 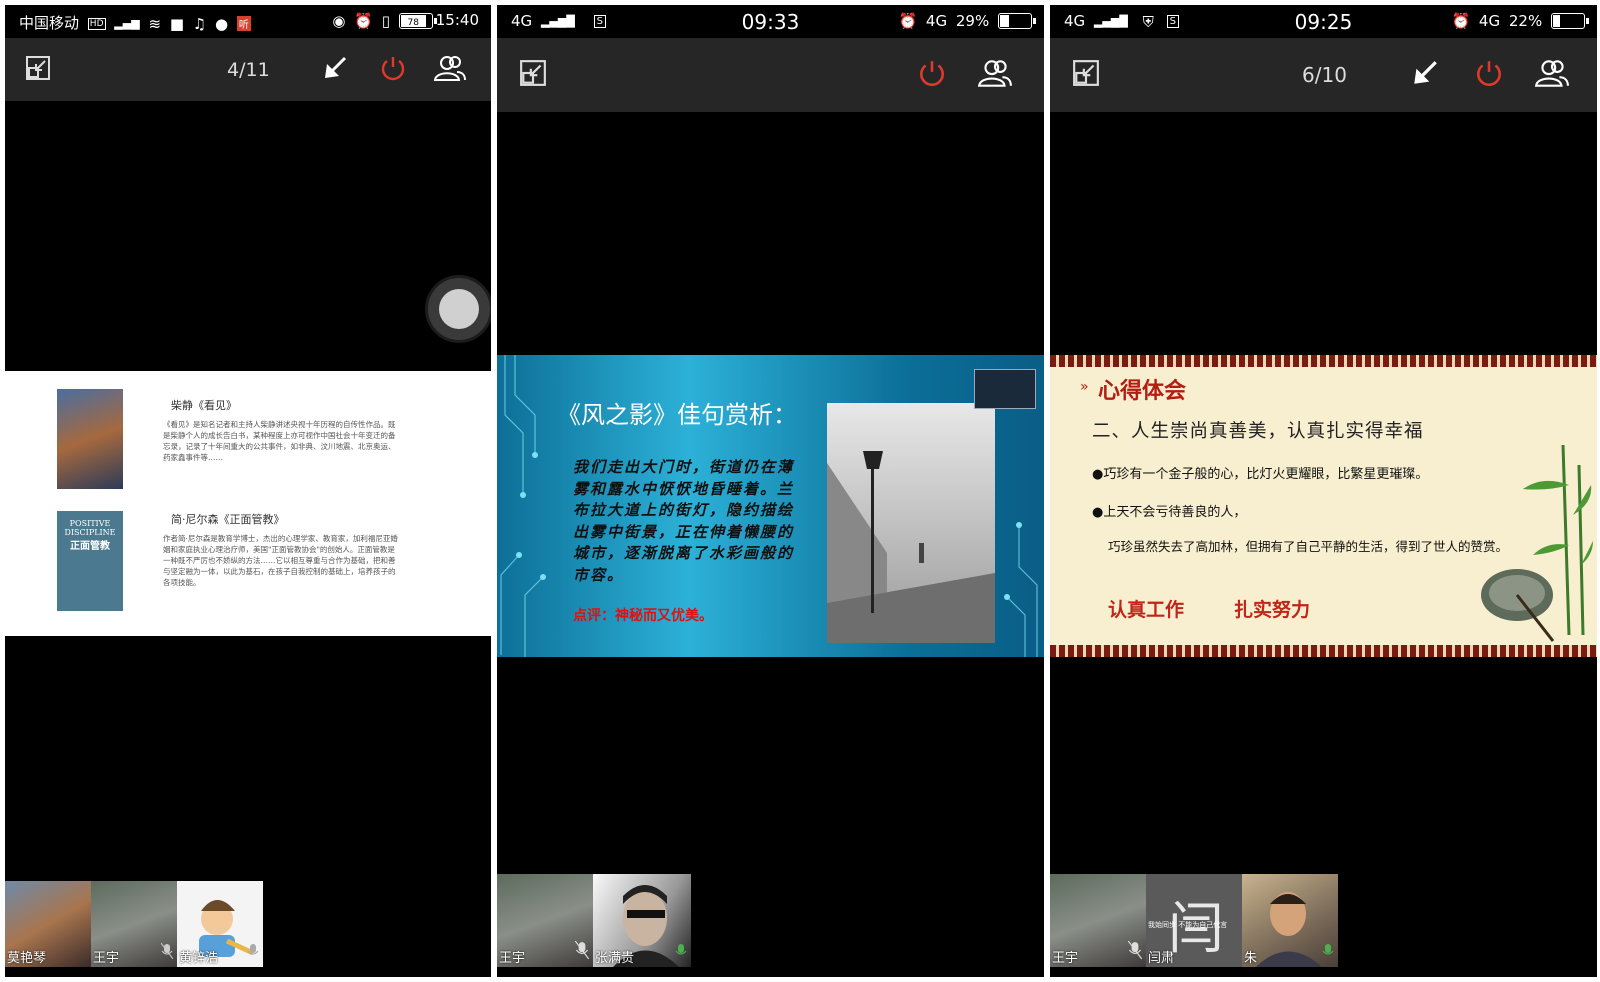 I want to click on book-cover-title: POSITIVE DISCIPLINE, so click(x=90, y=528).